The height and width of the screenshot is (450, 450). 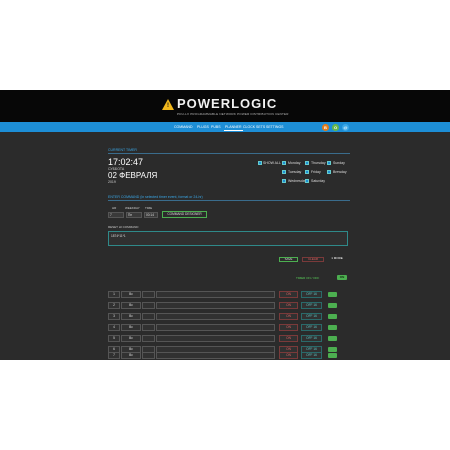 I want to click on monday-label: Monday, so click(x=294, y=163).